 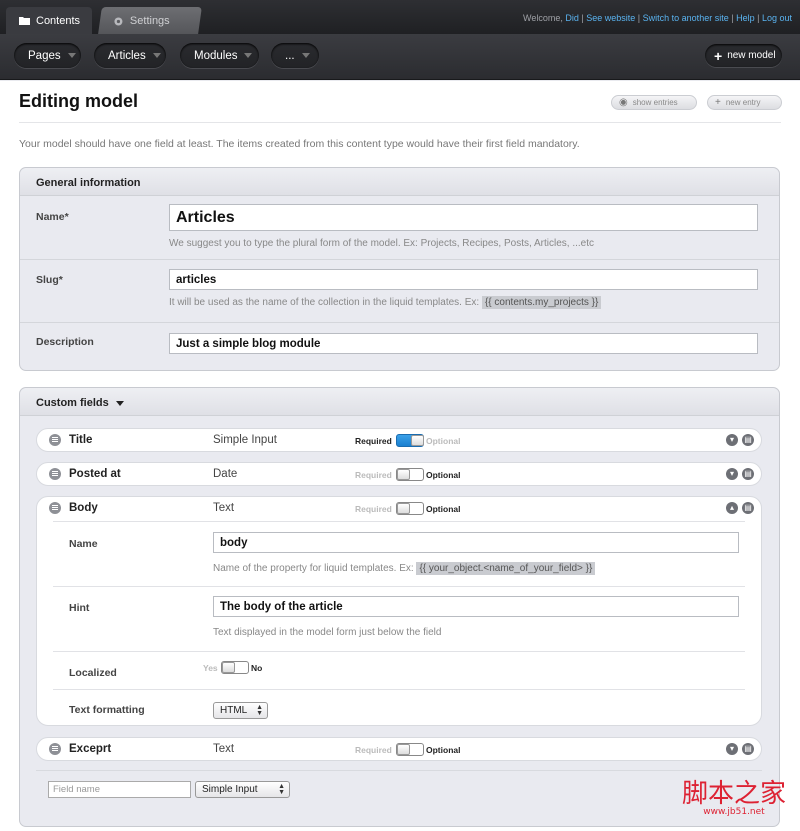 I want to click on user-link: Did, so click(x=572, y=18).